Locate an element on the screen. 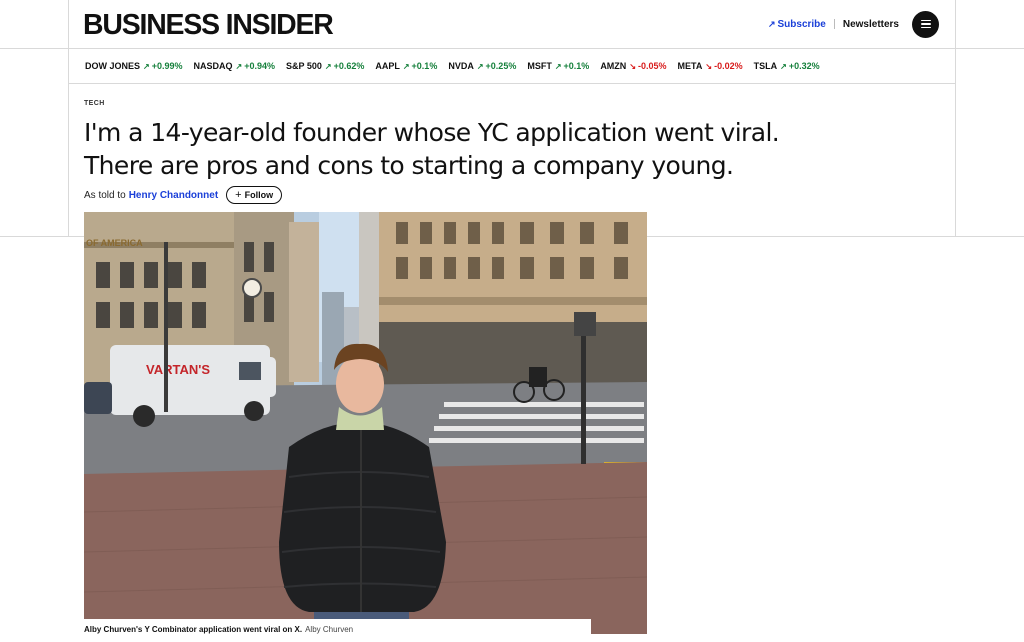 The image size is (1024, 642). byline: As told to Henry Chandonnet + Follow is located at coordinates (183, 195).